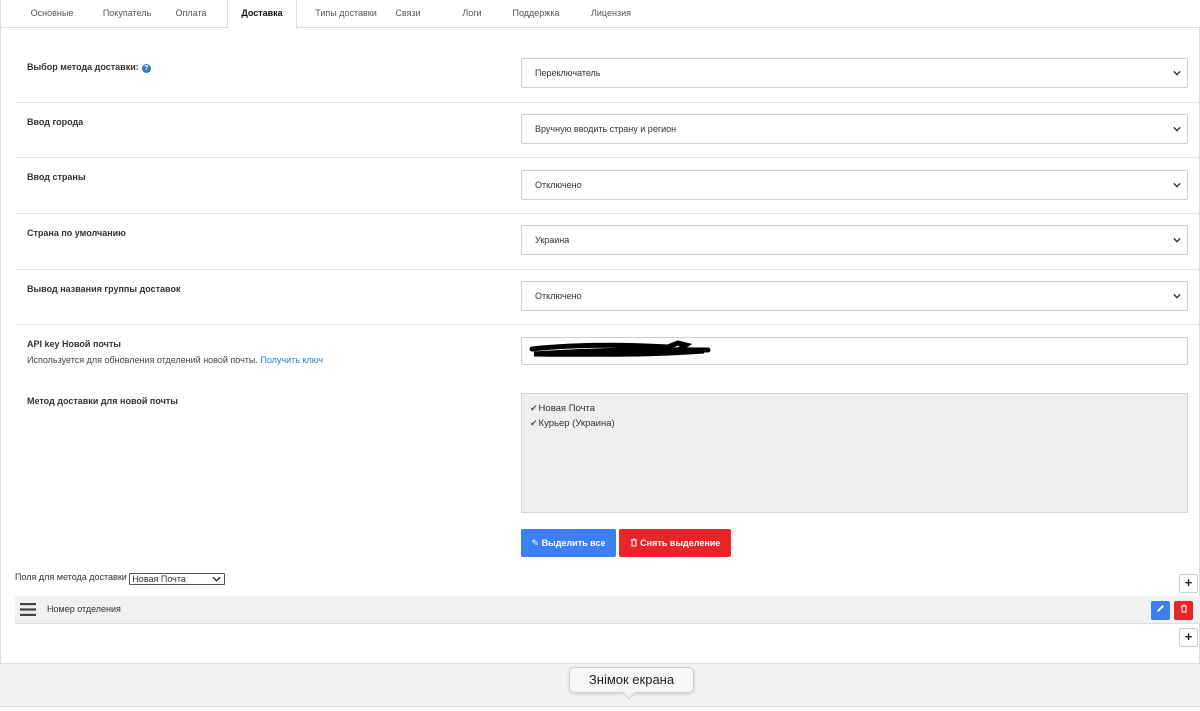 The width and height of the screenshot is (1200, 711). I want to click on pencil-icon, so click(1160, 608).